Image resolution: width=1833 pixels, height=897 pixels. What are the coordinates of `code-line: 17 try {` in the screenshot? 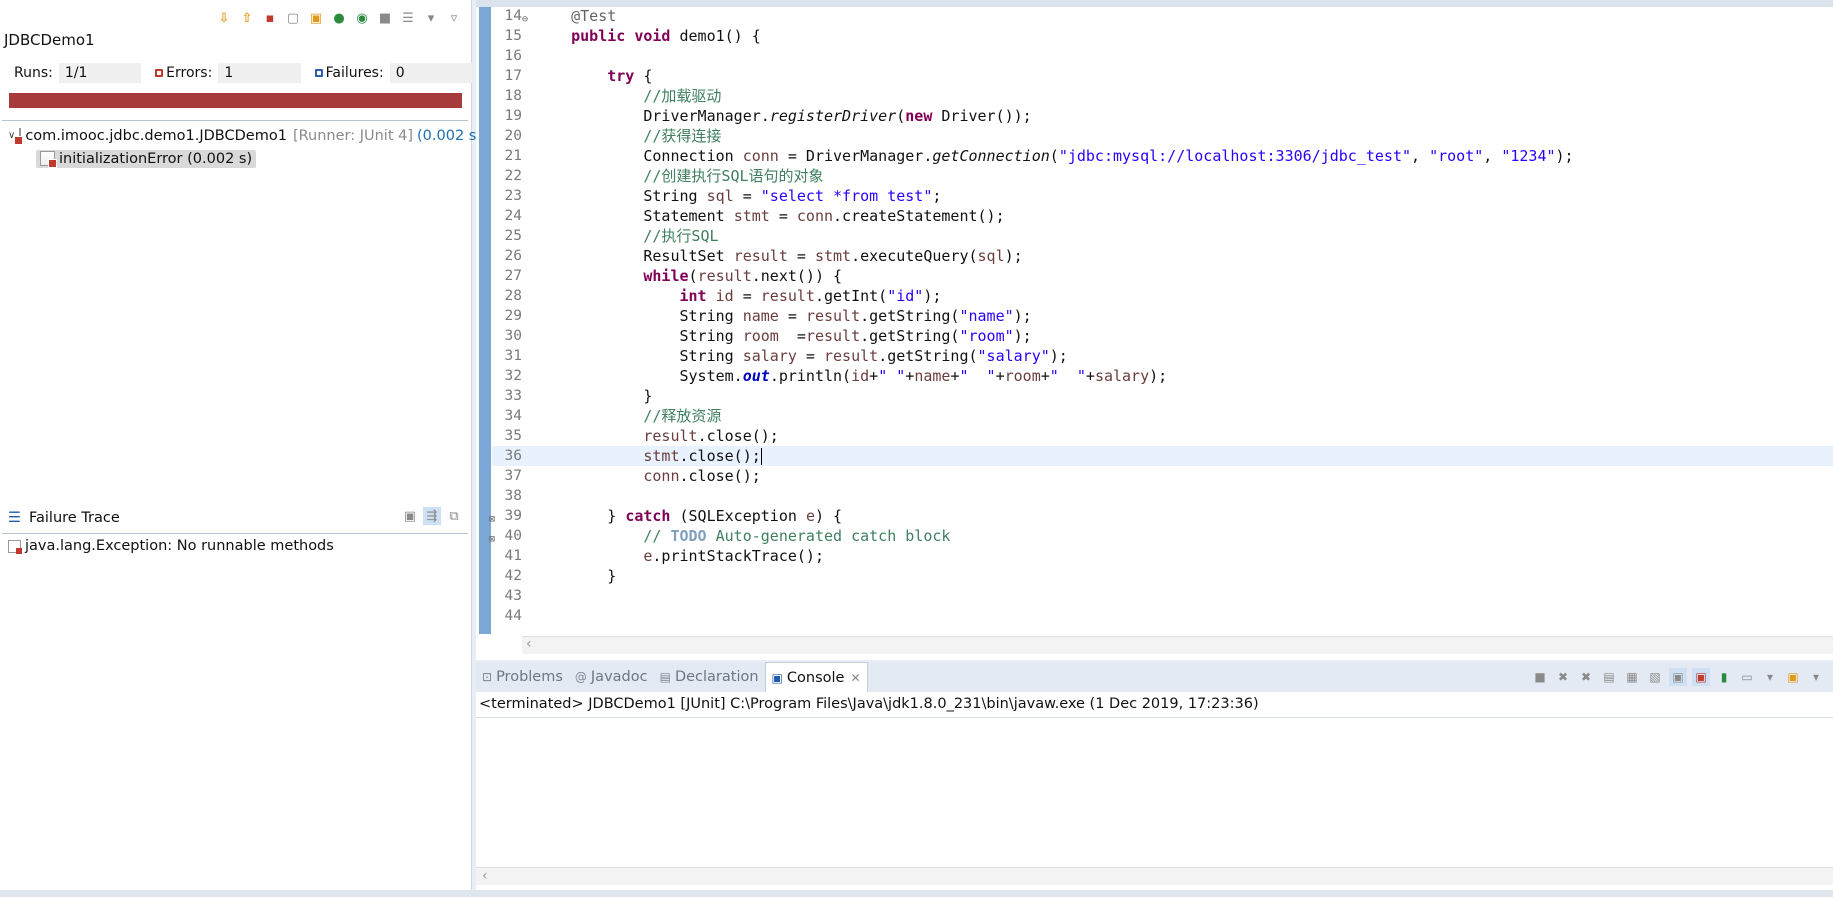 It's located at (1162, 76).